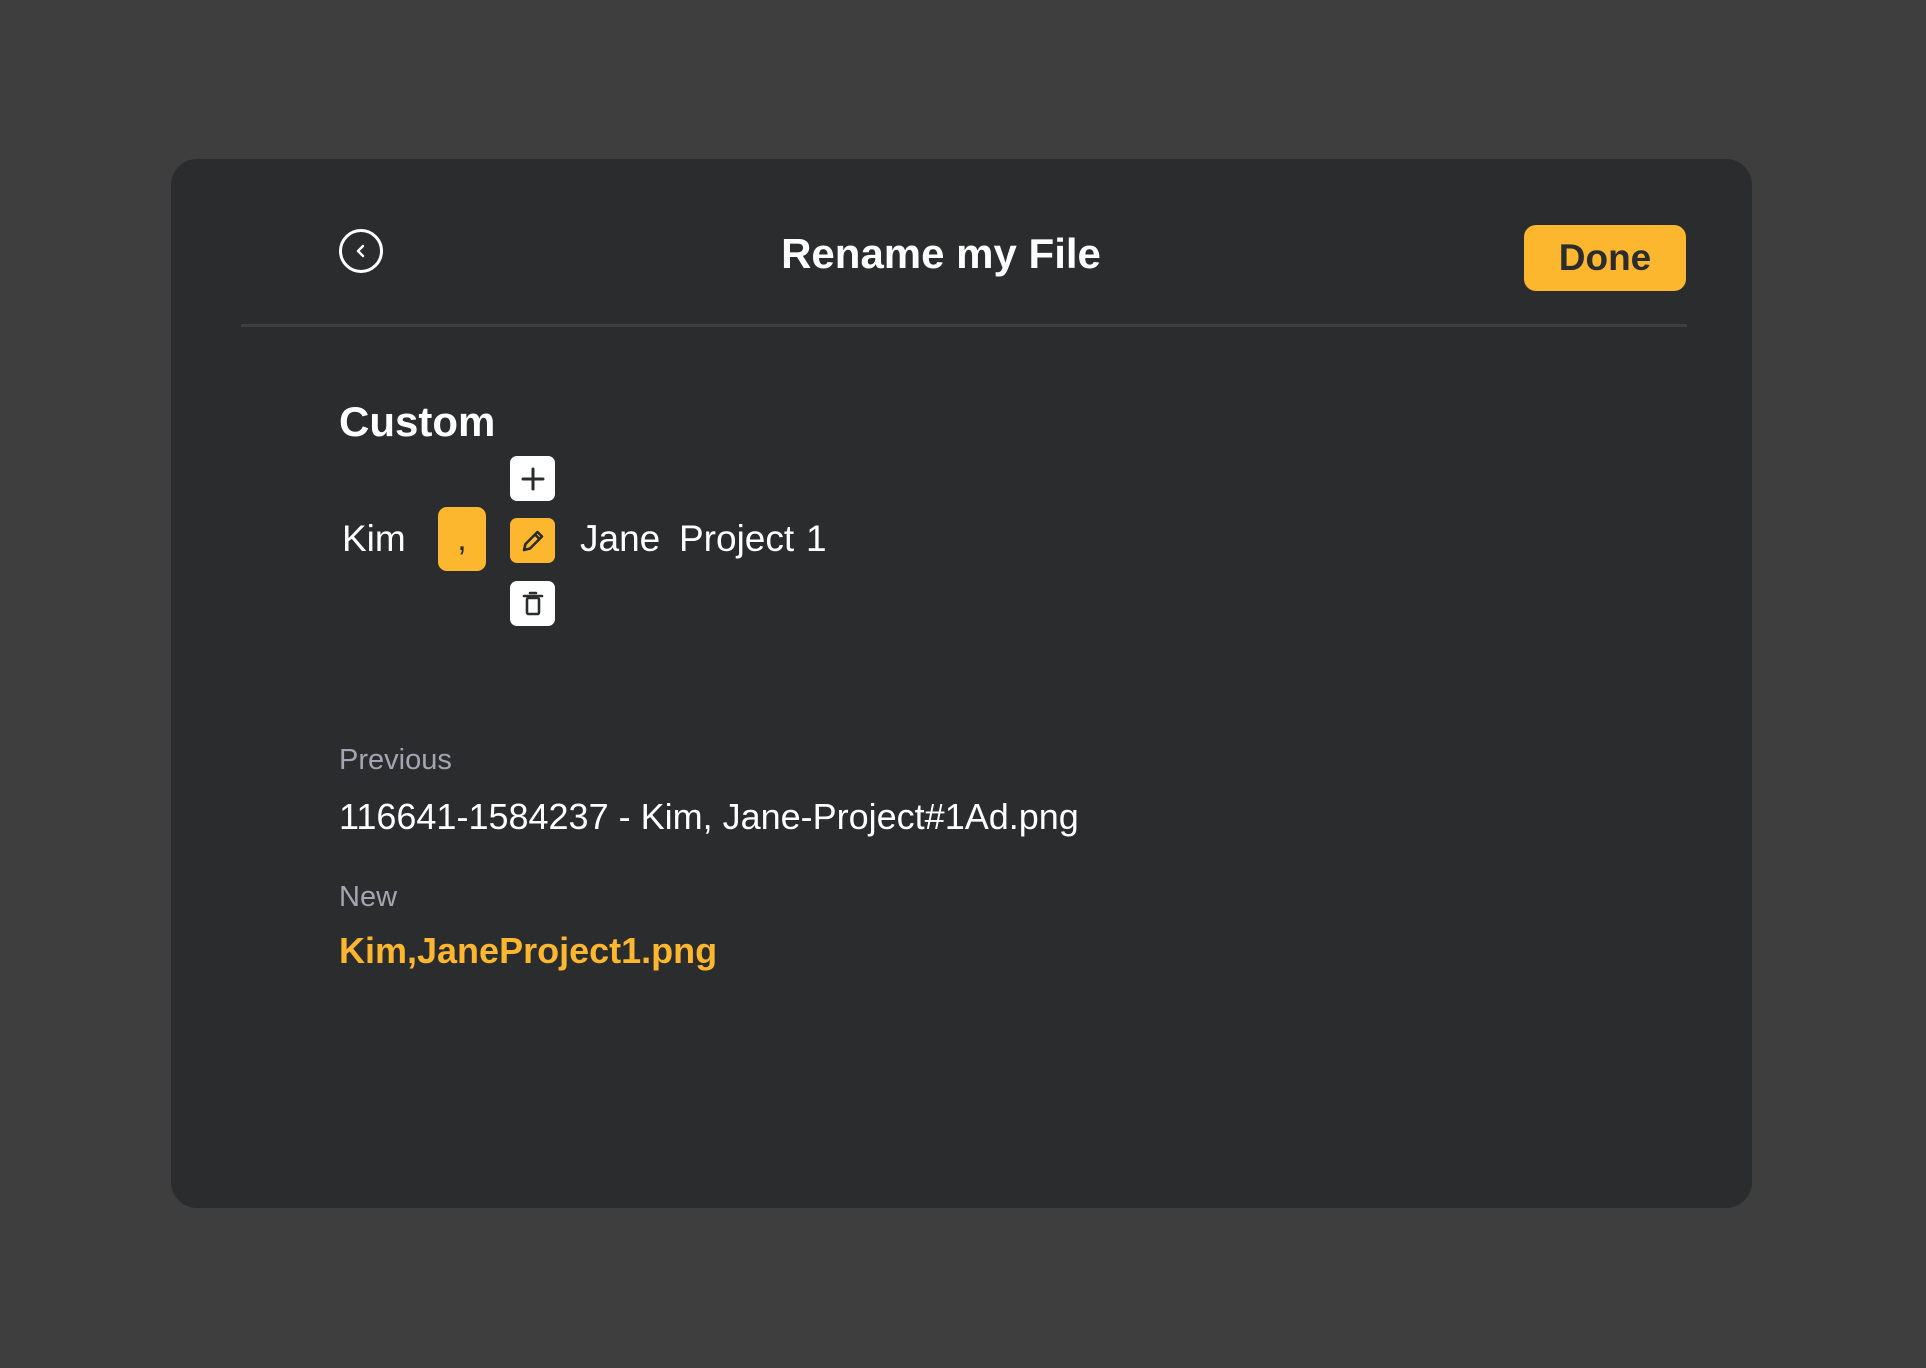 The width and height of the screenshot is (1926, 1368). Describe the element at coordinates (395, 760) in the screenshot. I see `previous-label: Previous` at that location.